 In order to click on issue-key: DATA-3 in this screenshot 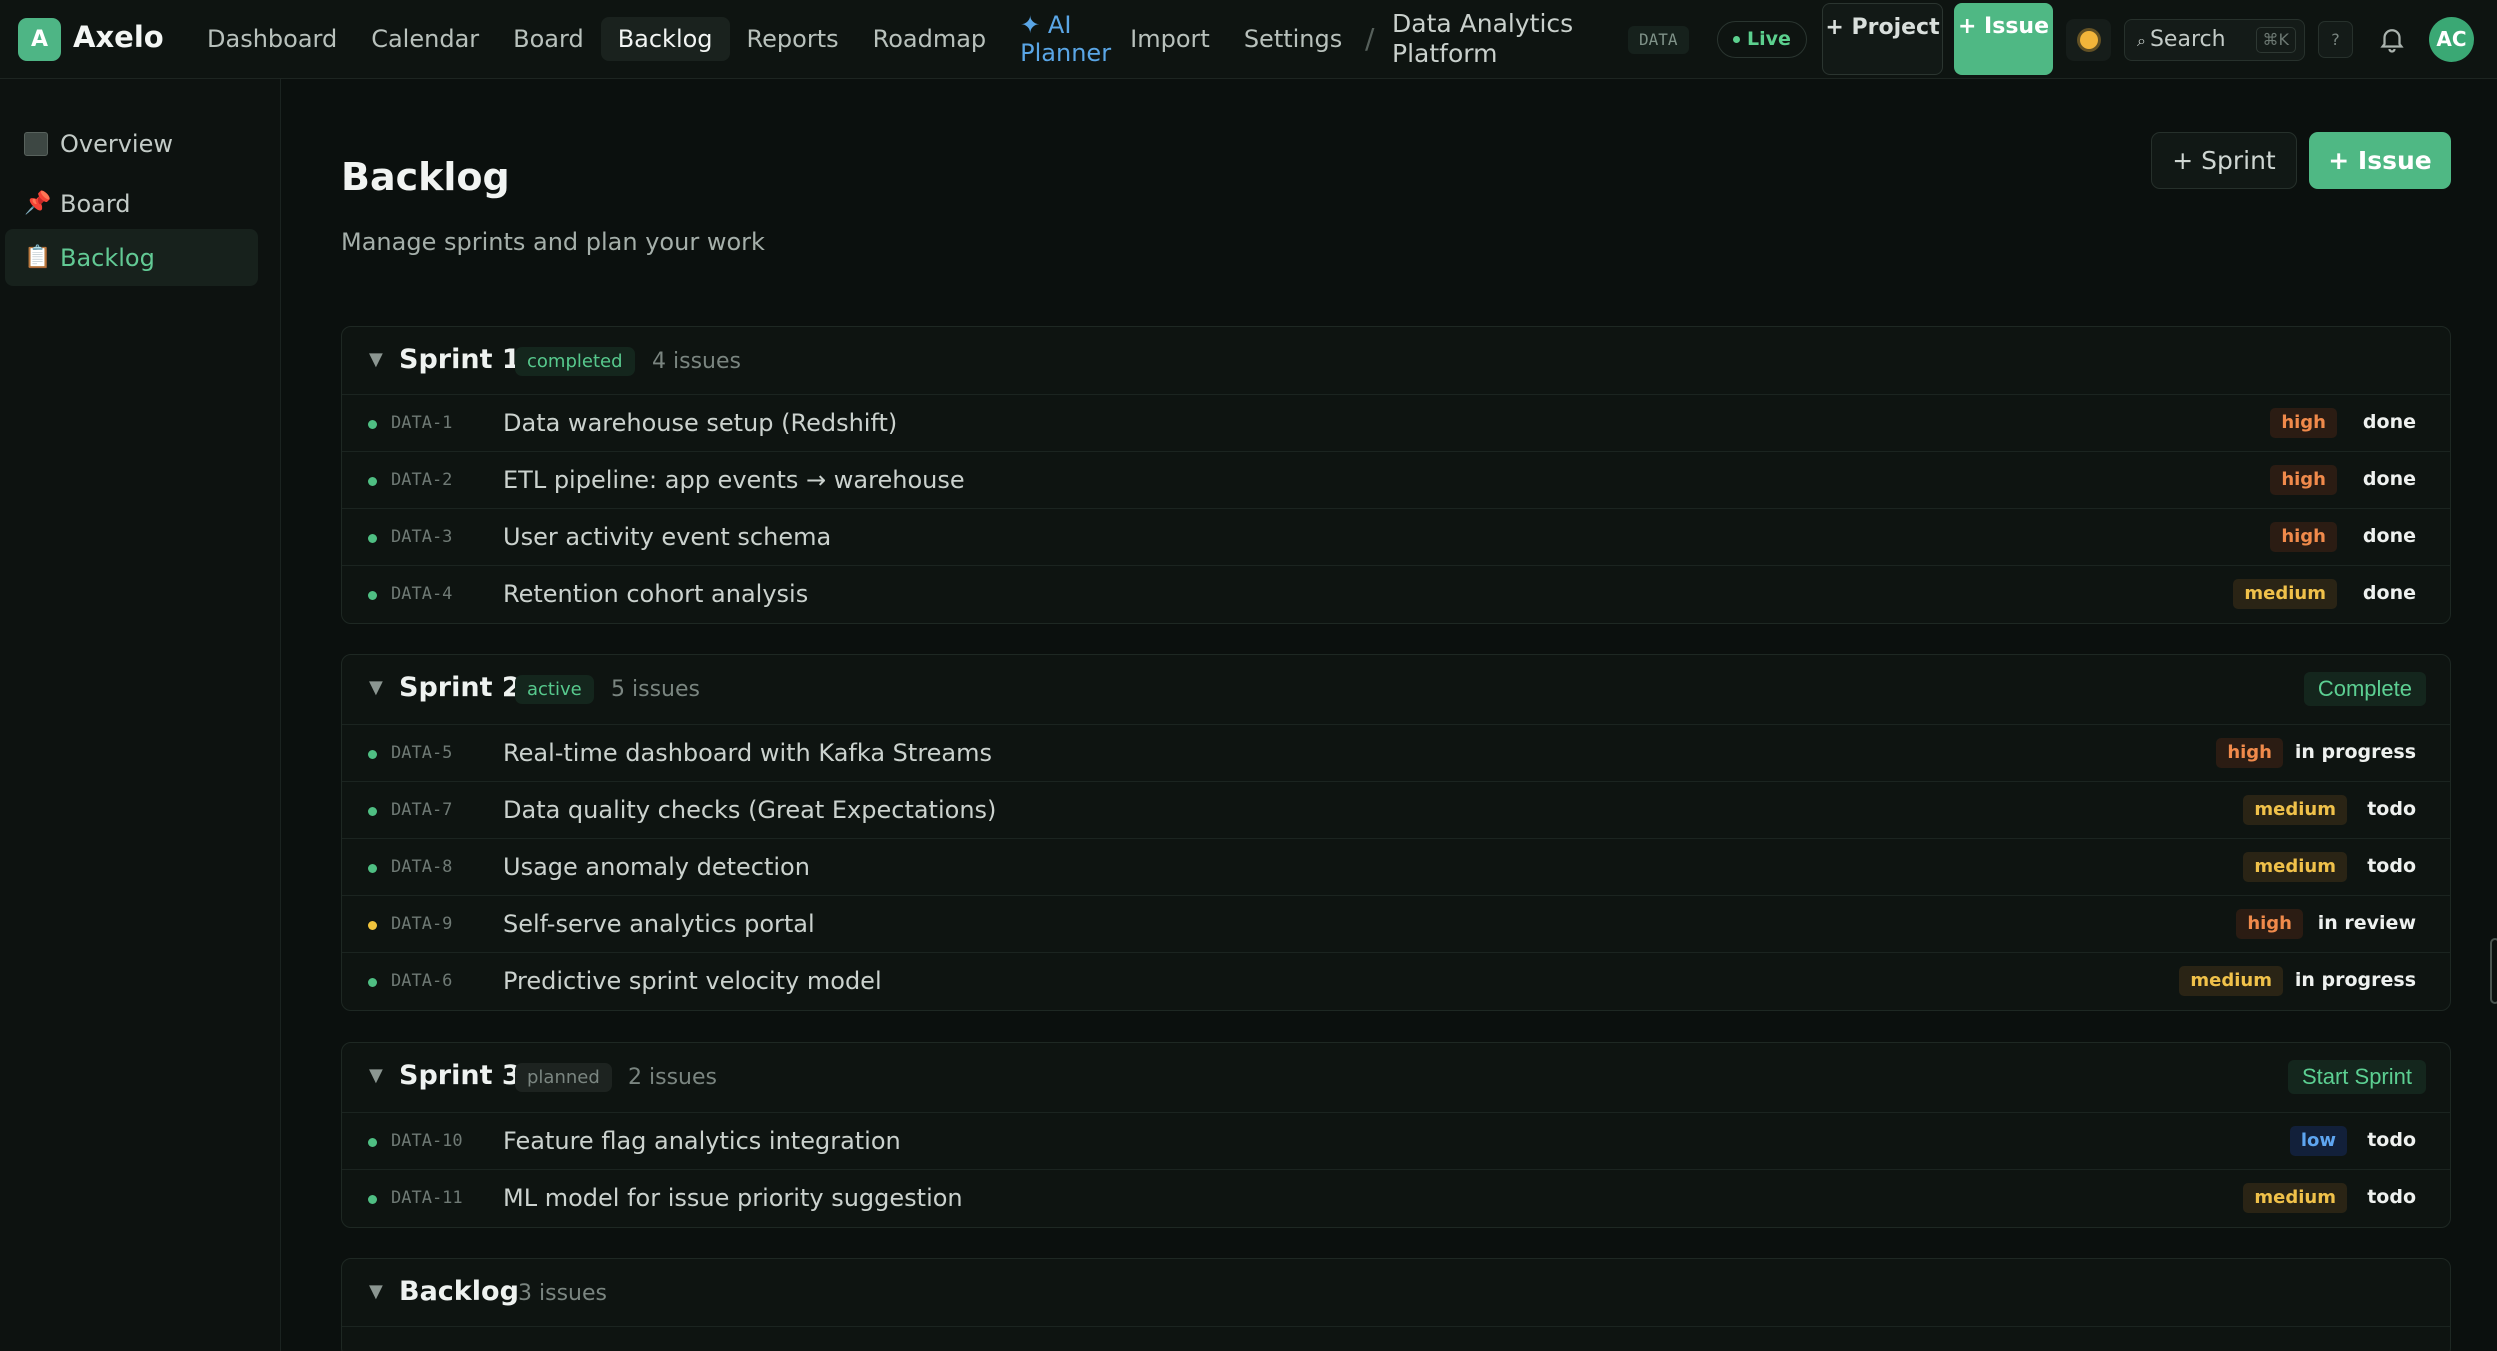, I will do `click(422, 537)`.